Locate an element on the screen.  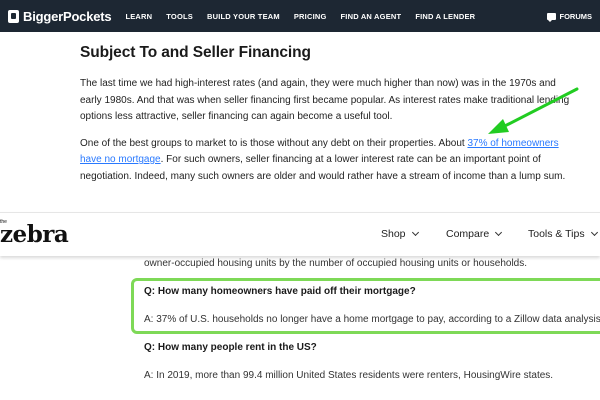
annotation-arrow-icon is located at coordinates (533, 110).